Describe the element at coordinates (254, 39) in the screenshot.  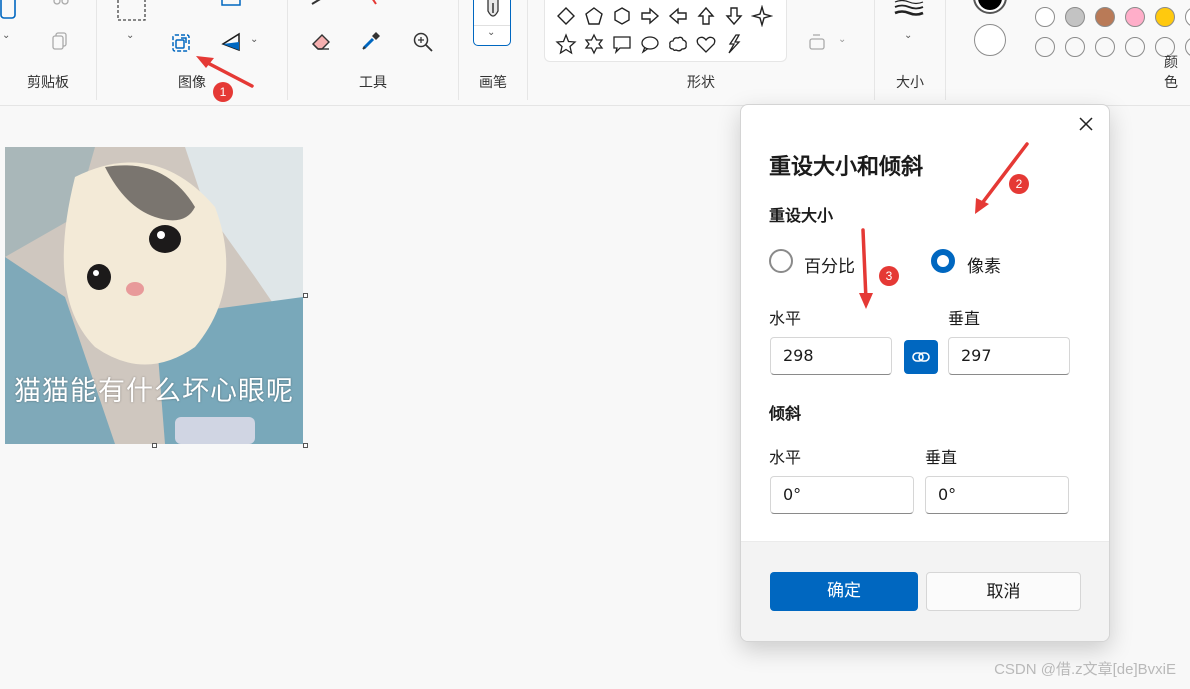
I see `rotate-chevron-icon: ⌄` at that location.